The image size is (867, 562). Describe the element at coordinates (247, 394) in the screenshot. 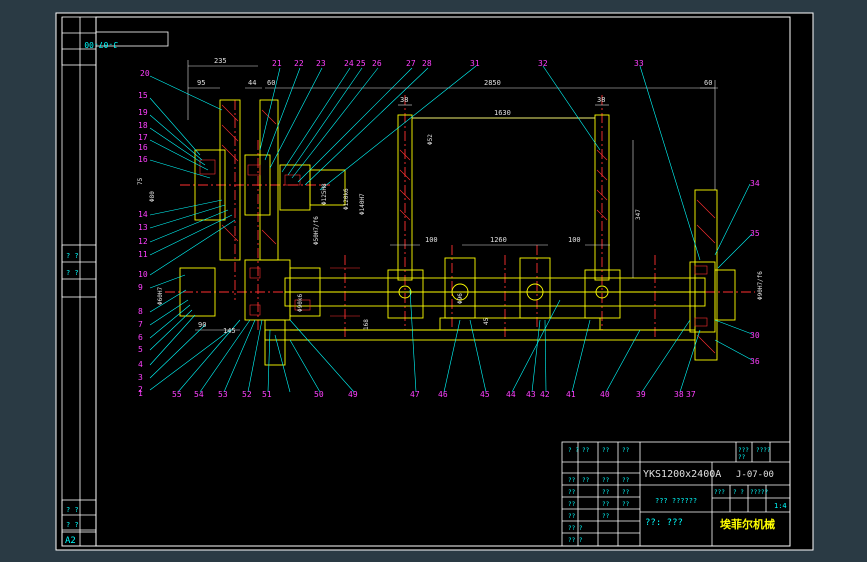

I see `balloon-bottom: 52` at that location.